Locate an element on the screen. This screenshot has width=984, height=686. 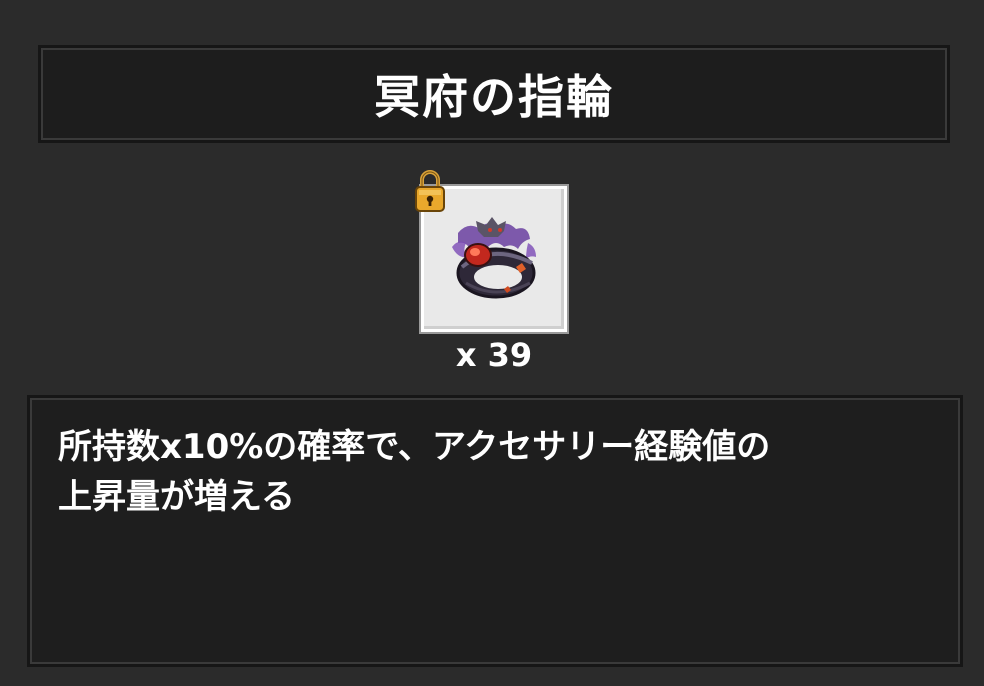
item-name: 冥府の指輪 is located at coordinates (494, 97).